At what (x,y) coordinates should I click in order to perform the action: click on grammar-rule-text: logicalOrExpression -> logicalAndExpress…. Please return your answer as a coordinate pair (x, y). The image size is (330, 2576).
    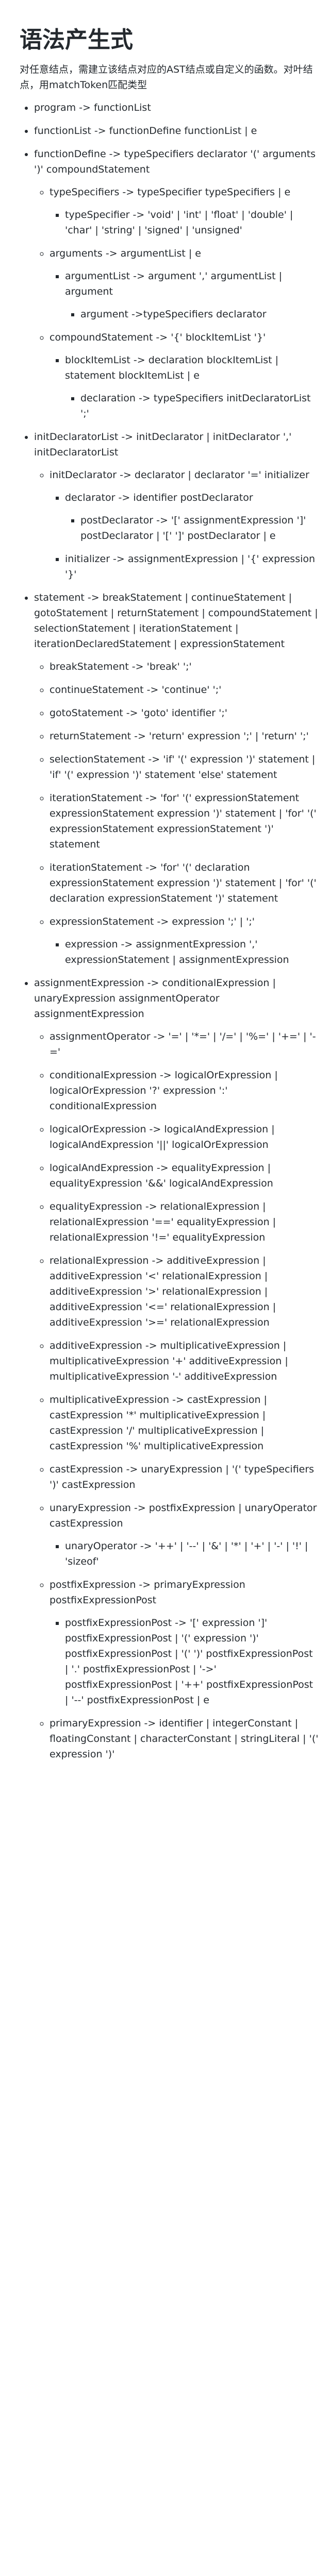
    Looking at the image, I should click on (163, 1137).